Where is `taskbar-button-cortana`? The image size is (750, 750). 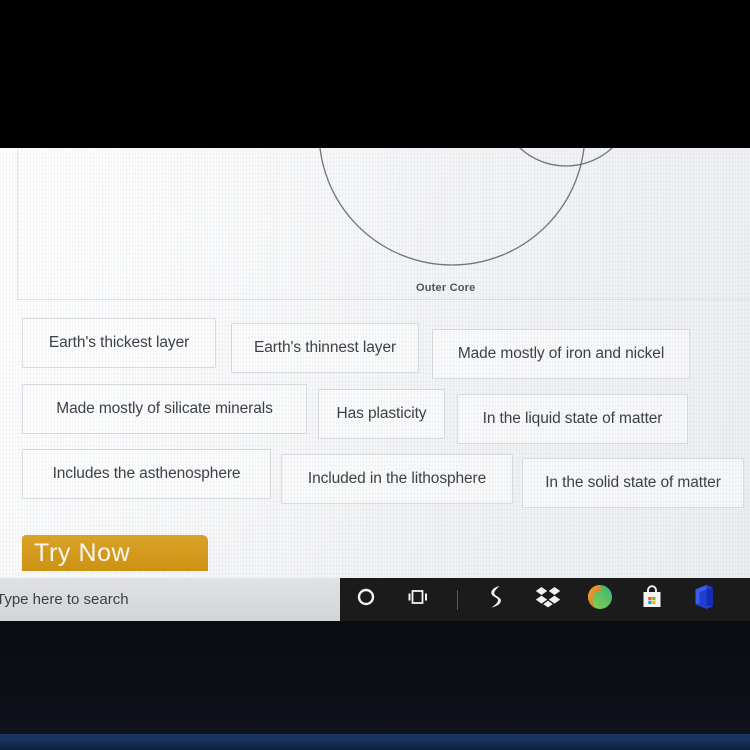 taskbar-button-cortana is located at coordinates (366, 599).